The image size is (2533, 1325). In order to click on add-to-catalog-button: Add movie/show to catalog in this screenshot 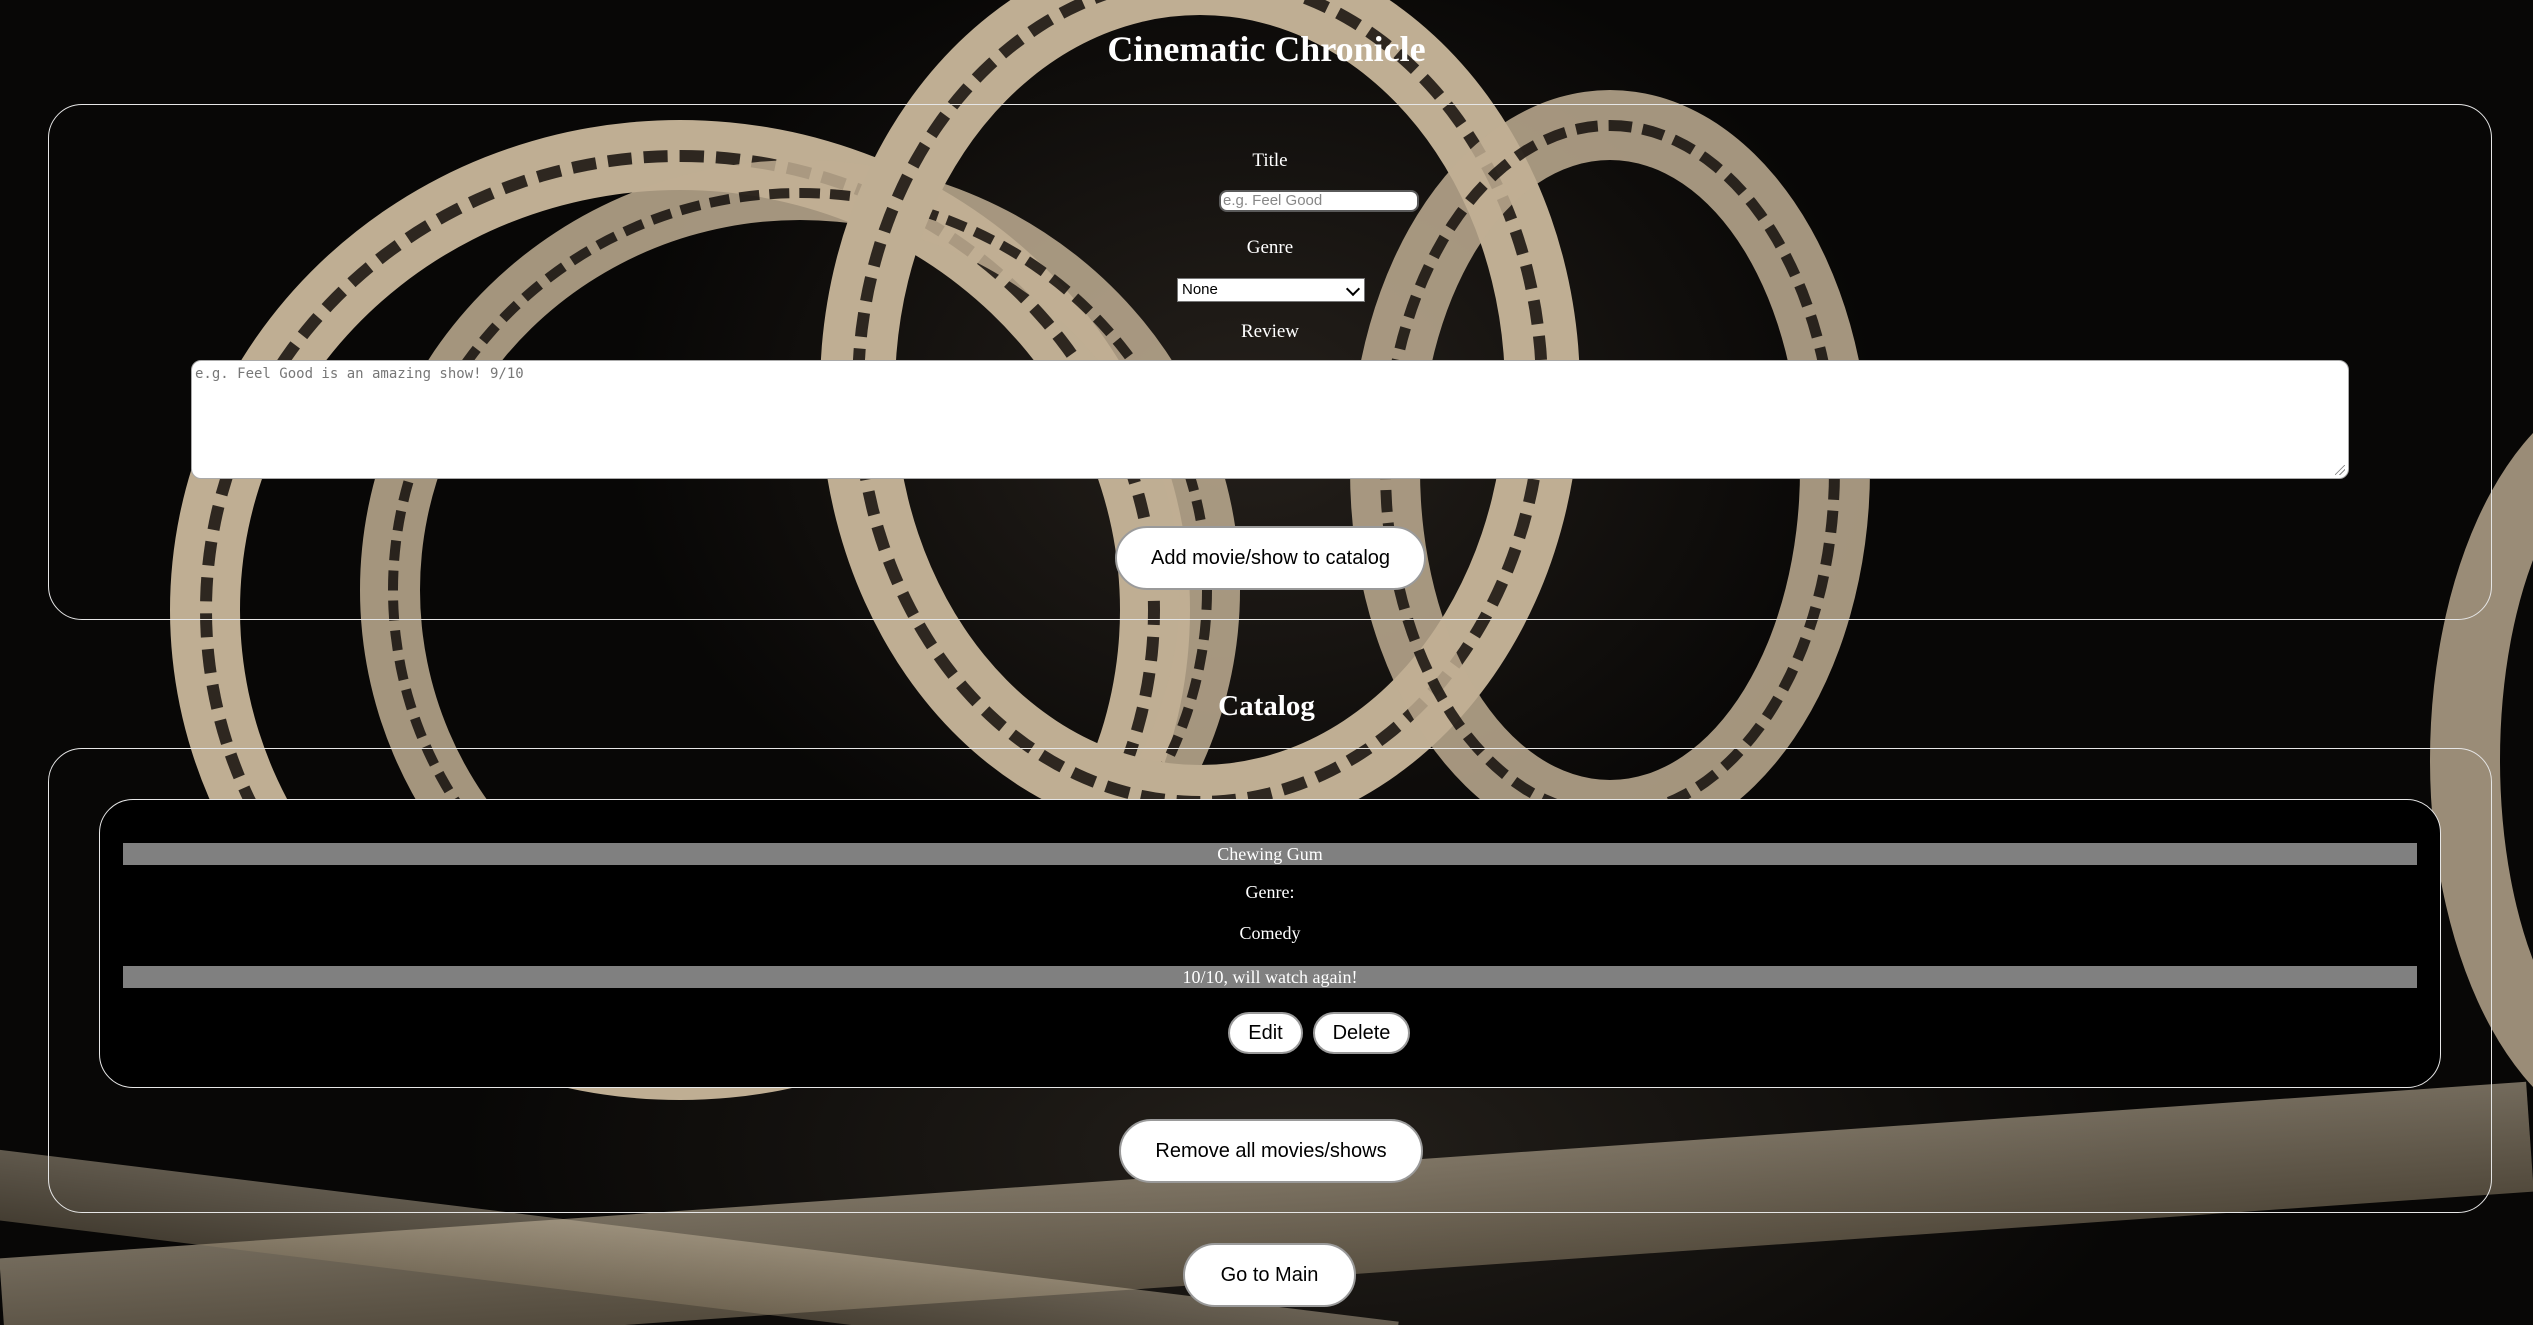, I will do `click(1270, 558)`.